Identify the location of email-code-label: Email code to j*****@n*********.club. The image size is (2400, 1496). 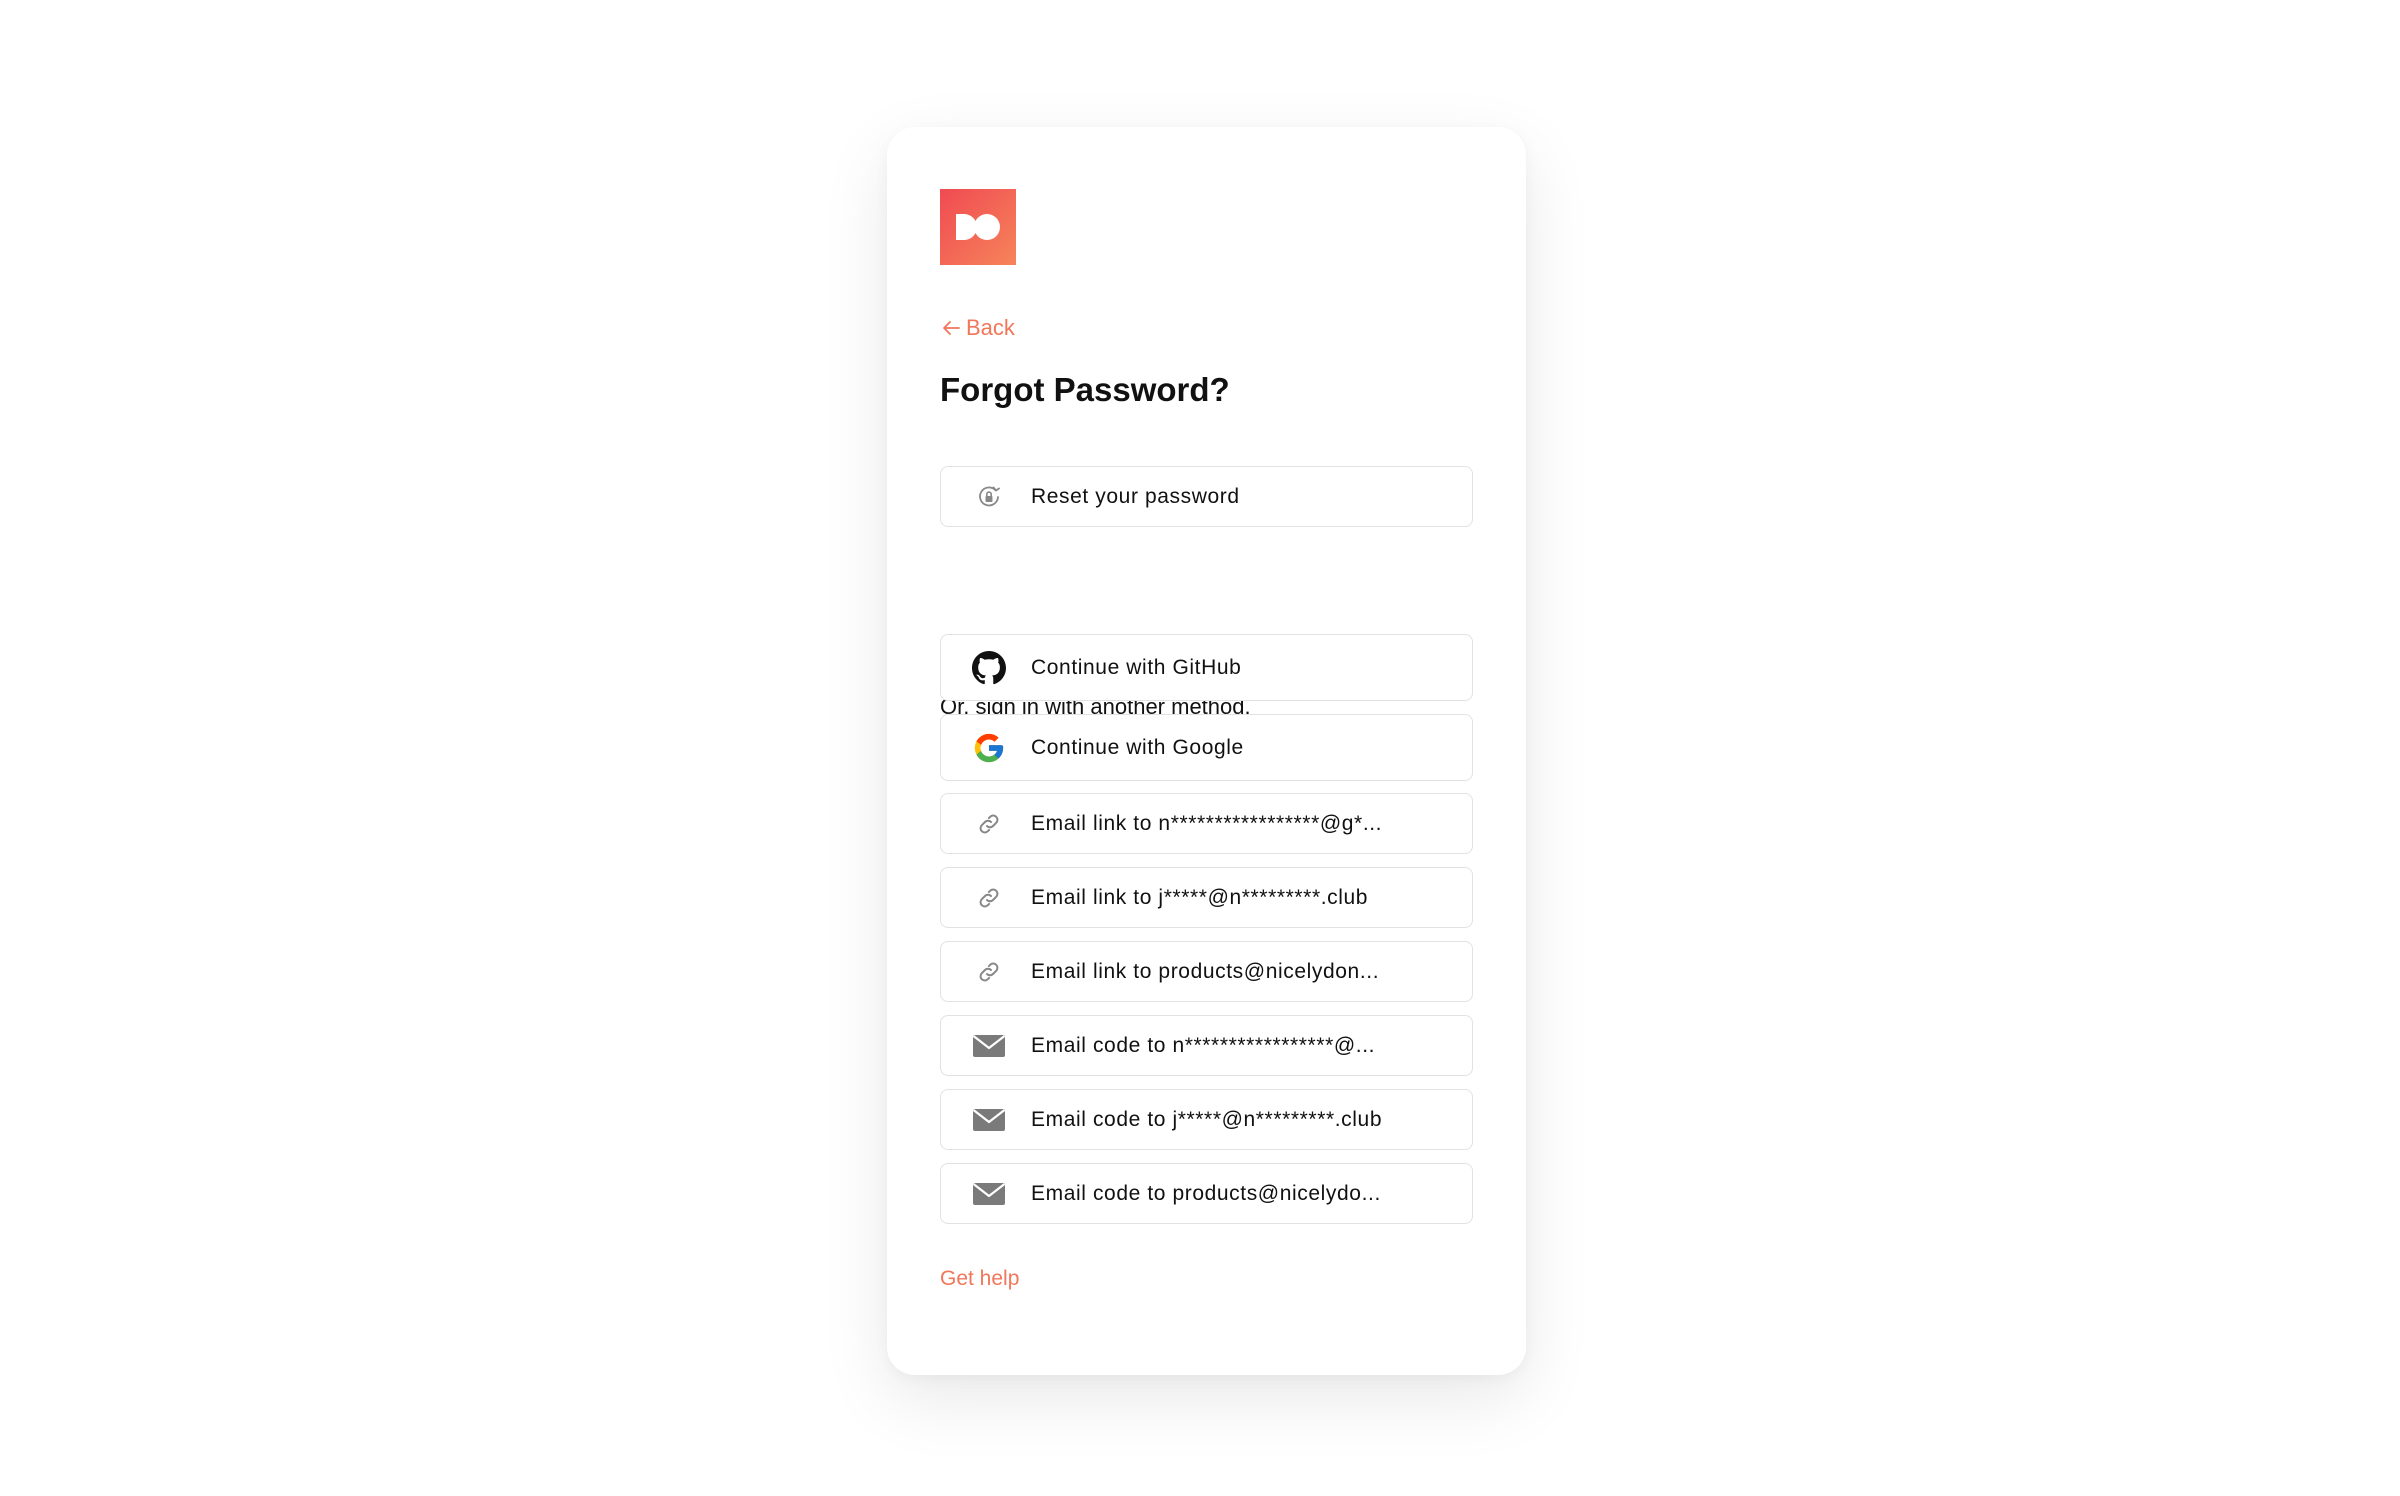
(1207, 1119).